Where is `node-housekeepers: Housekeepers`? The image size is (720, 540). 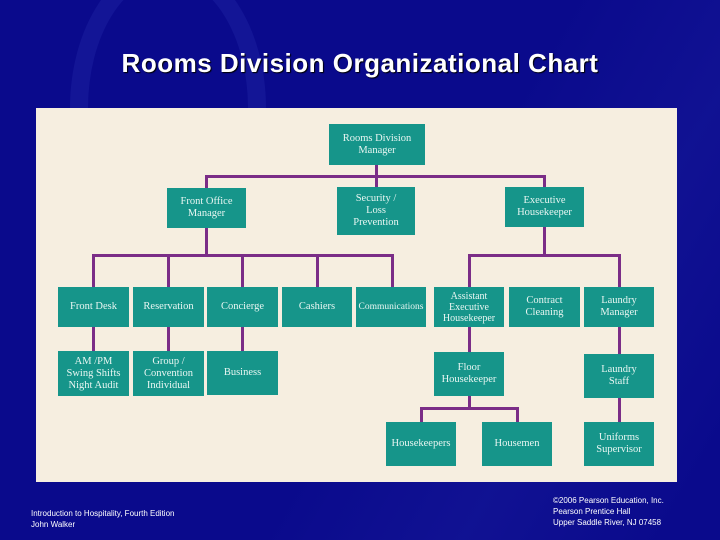
node-housekeepers: Housekeepers is located at coordinates (421, 444).